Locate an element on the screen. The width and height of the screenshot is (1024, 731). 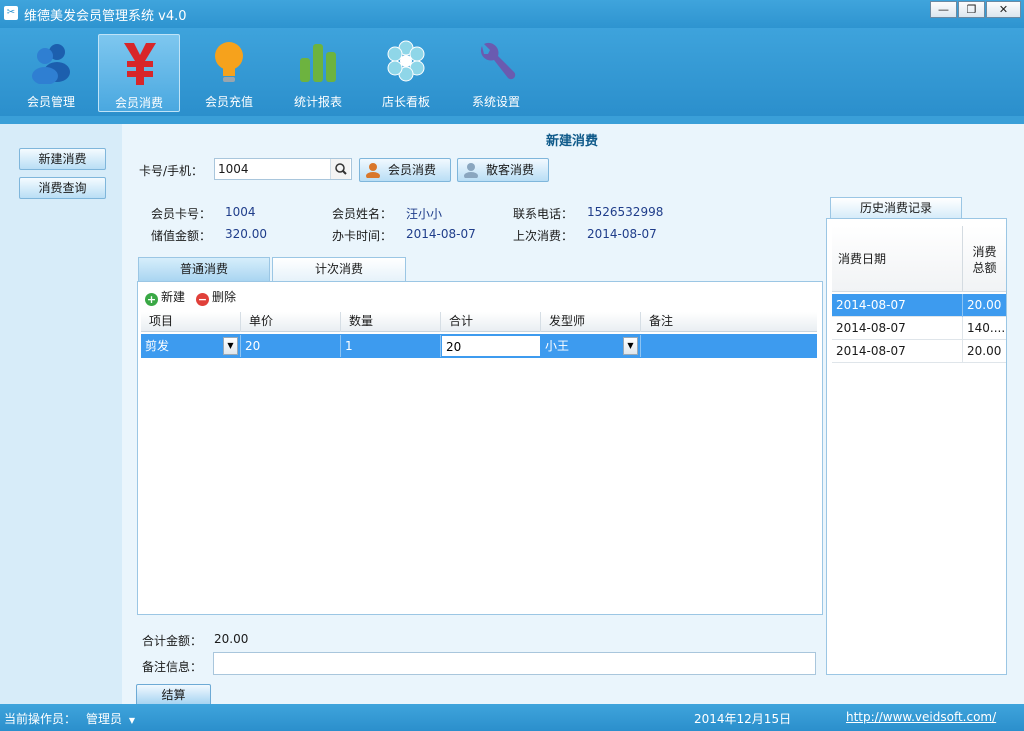
cell-note is located at coordinates (729, 346).